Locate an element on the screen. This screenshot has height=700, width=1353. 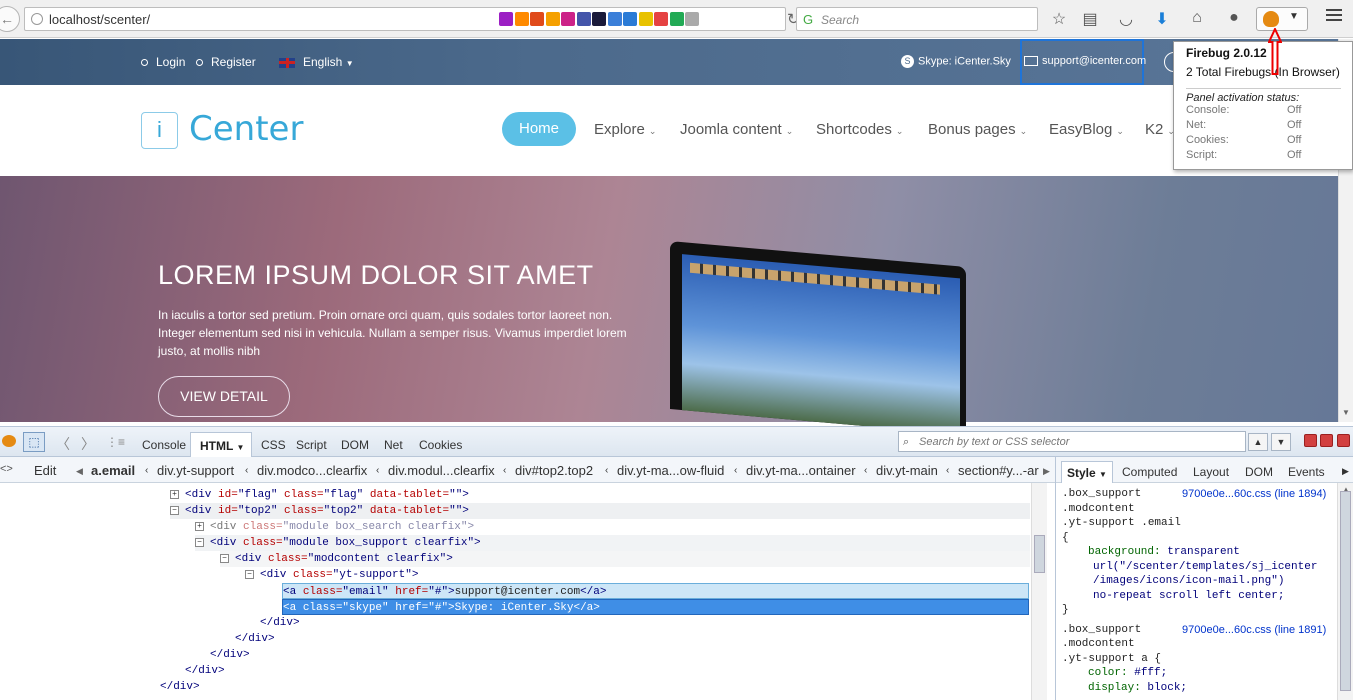
back-button: ← is located at coordinates (10, 19).